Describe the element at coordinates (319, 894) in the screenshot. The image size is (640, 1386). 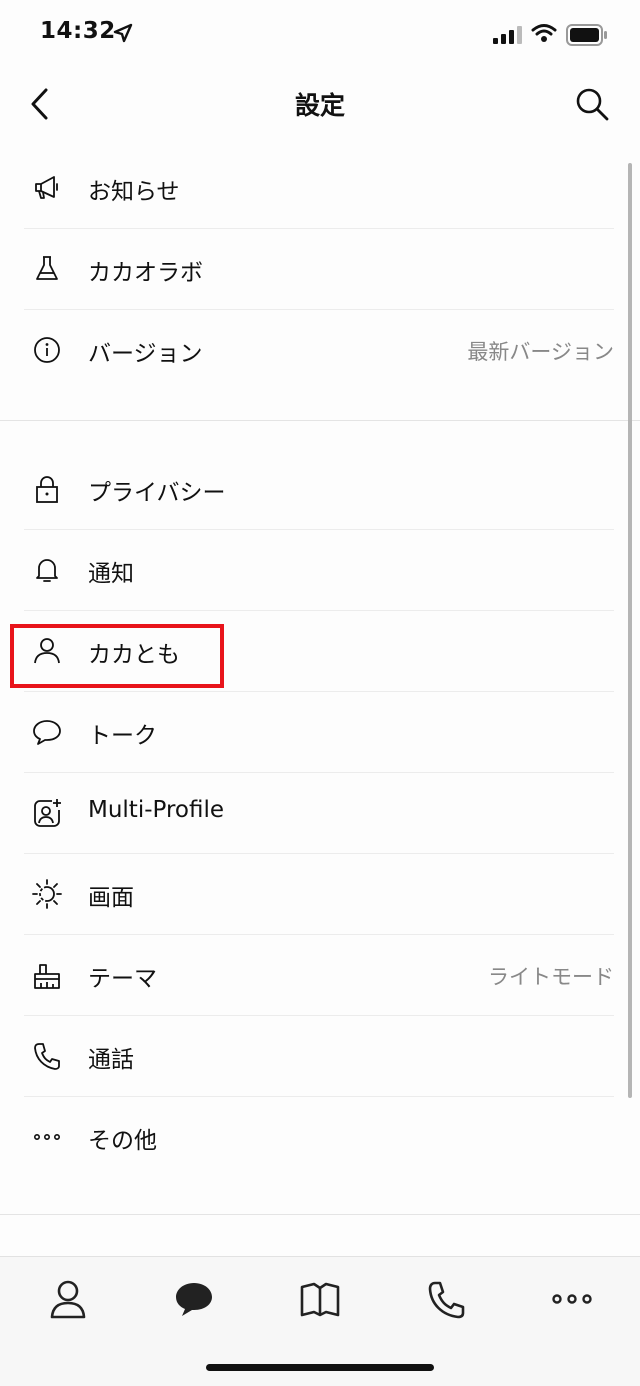
I see `setting-row-display: 画面` at that location.